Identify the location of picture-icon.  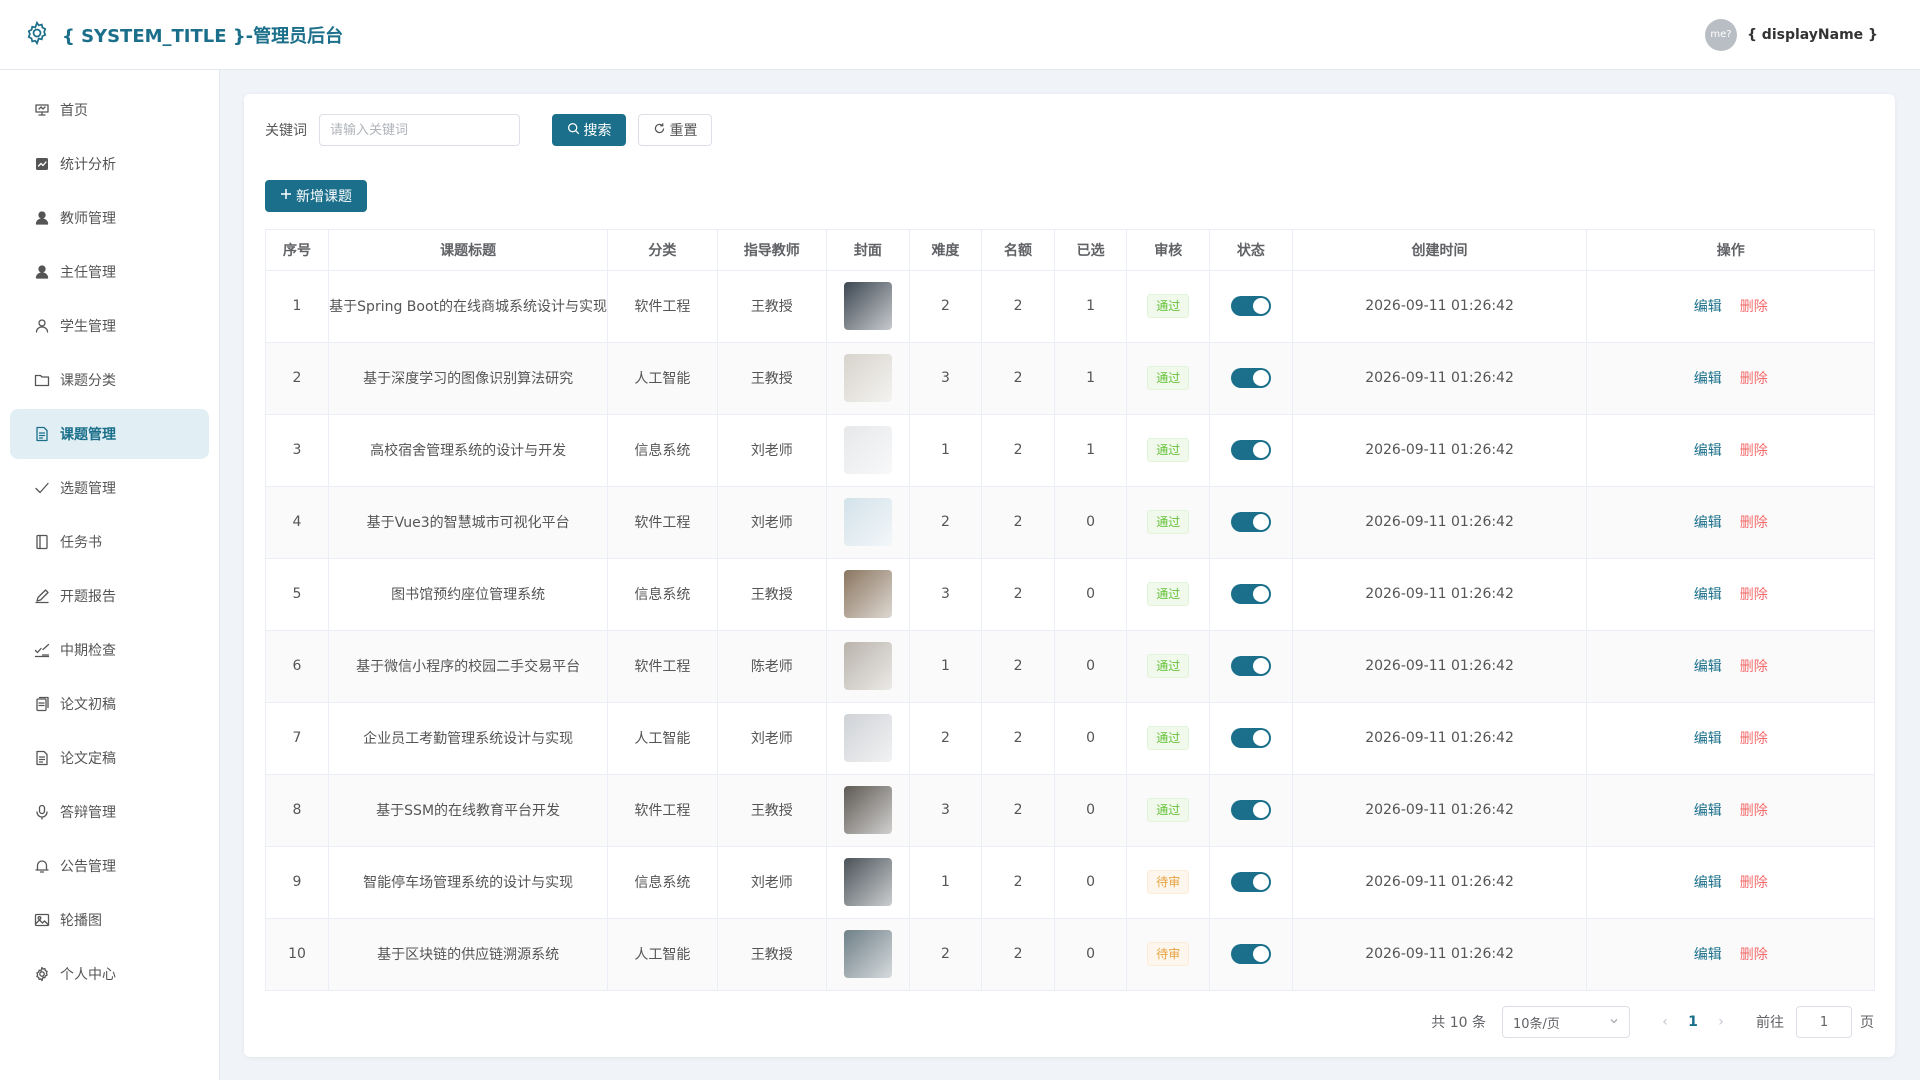
(42, 920).